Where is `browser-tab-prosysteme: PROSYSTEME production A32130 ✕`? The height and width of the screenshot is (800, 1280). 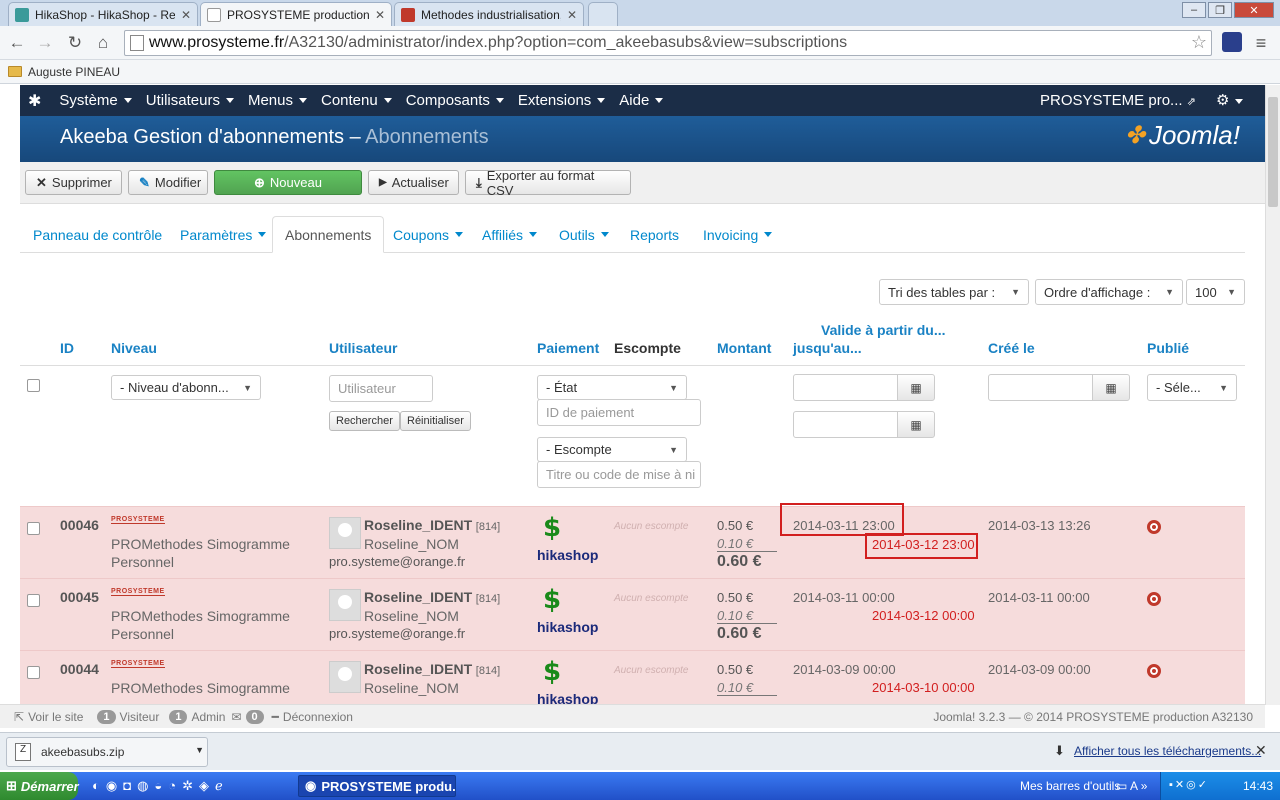
browser-tab-prosysteme: PROSYSTEME production A32130 ✕ is located at coordinates (296, 14).